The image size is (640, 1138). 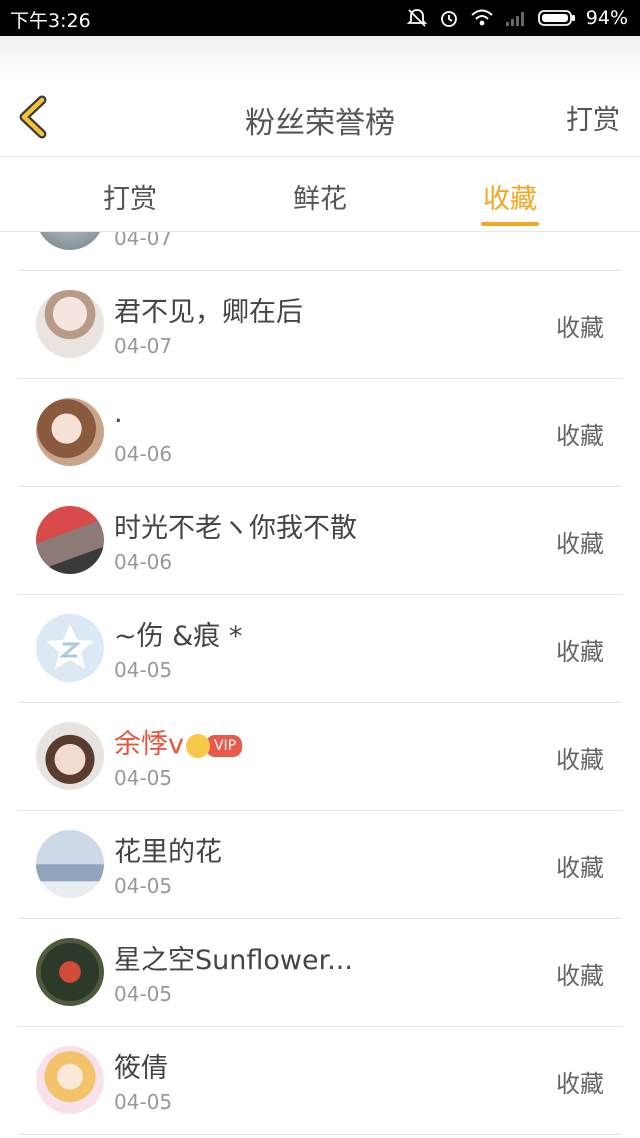 I want to click on user-name: 时光不老ヽ你我不散, so click(x=235, y=528).